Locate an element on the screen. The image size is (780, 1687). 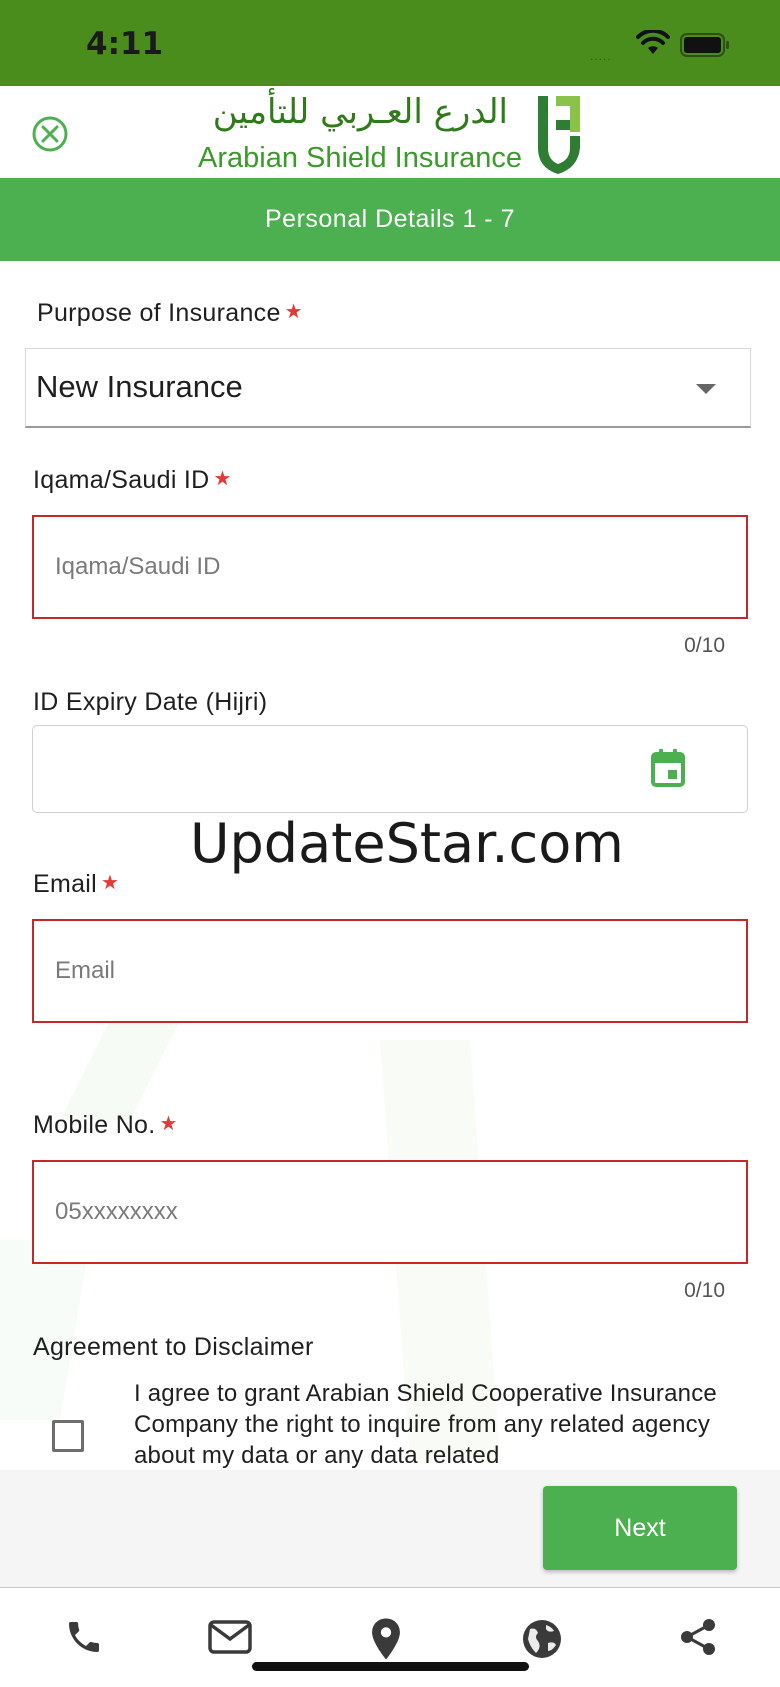
mobile-label: Mobile No. ★ is located at coordinates (105, 1125).